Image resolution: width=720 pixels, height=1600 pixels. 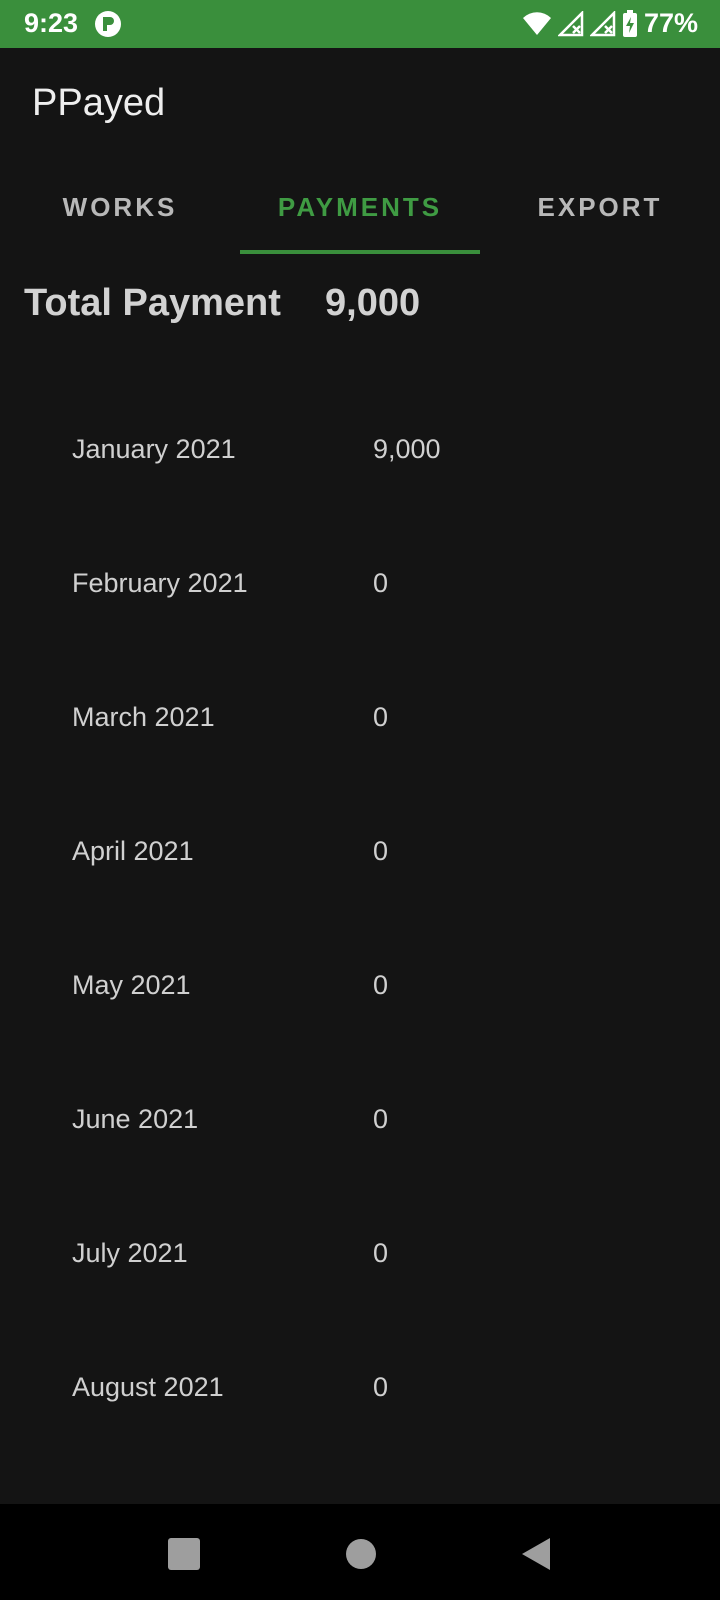 What do you see at coordinates (184, 1554) in the screenshot?
I see `recent-apps-icon` at bounding box center [184, 1554].